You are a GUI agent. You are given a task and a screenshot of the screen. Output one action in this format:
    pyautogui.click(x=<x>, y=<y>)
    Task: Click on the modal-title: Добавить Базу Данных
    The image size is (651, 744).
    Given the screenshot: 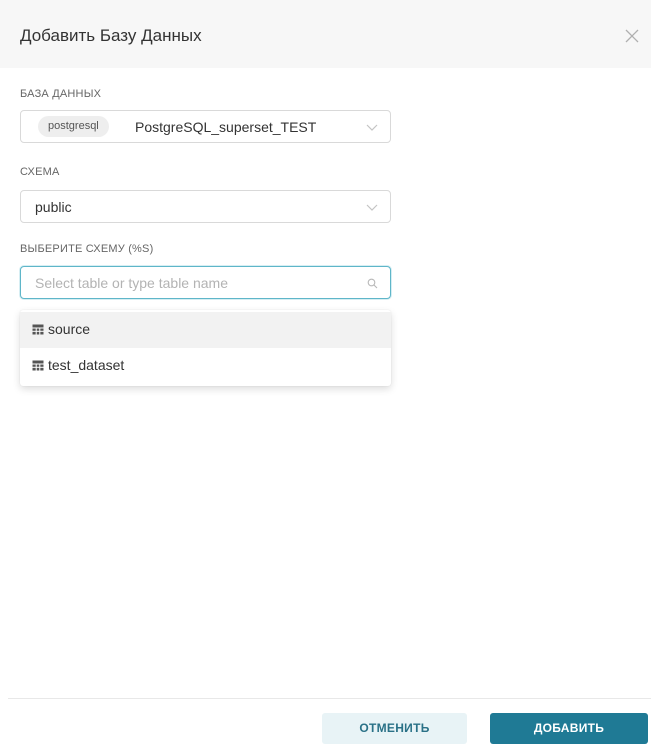 What is the action you would take?
    pyautogui.click(x=111, y=35)
    